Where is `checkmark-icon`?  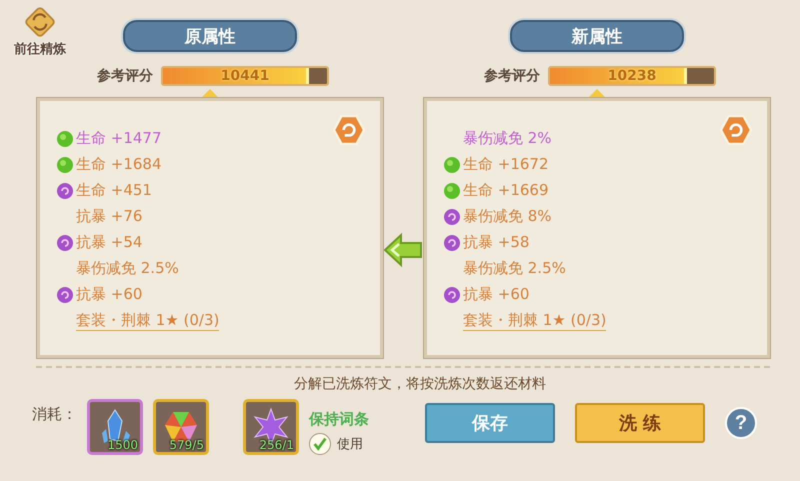 checkmark-icon is located at coordinates (320, 444).